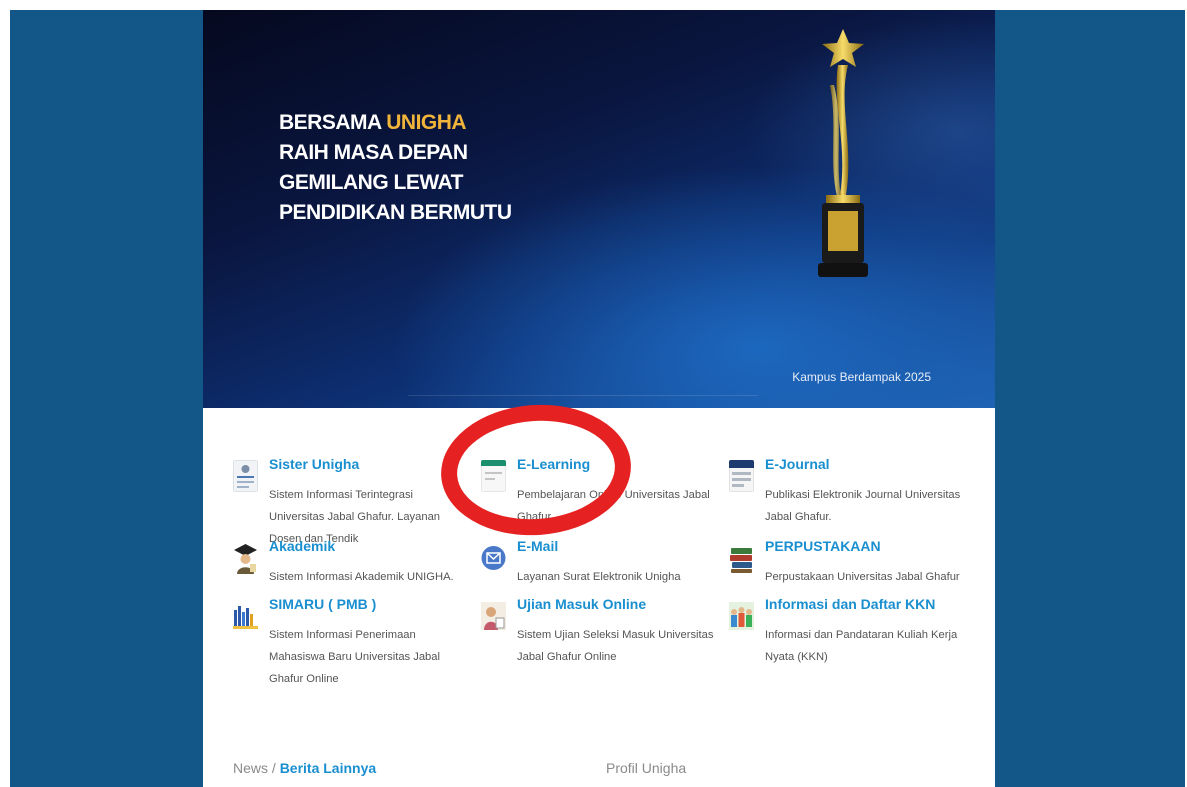 This screenshot has width=1187, height=787. I want to click on hero-line4: PENDIDIKAN BERMUTU, so click(395, 212).